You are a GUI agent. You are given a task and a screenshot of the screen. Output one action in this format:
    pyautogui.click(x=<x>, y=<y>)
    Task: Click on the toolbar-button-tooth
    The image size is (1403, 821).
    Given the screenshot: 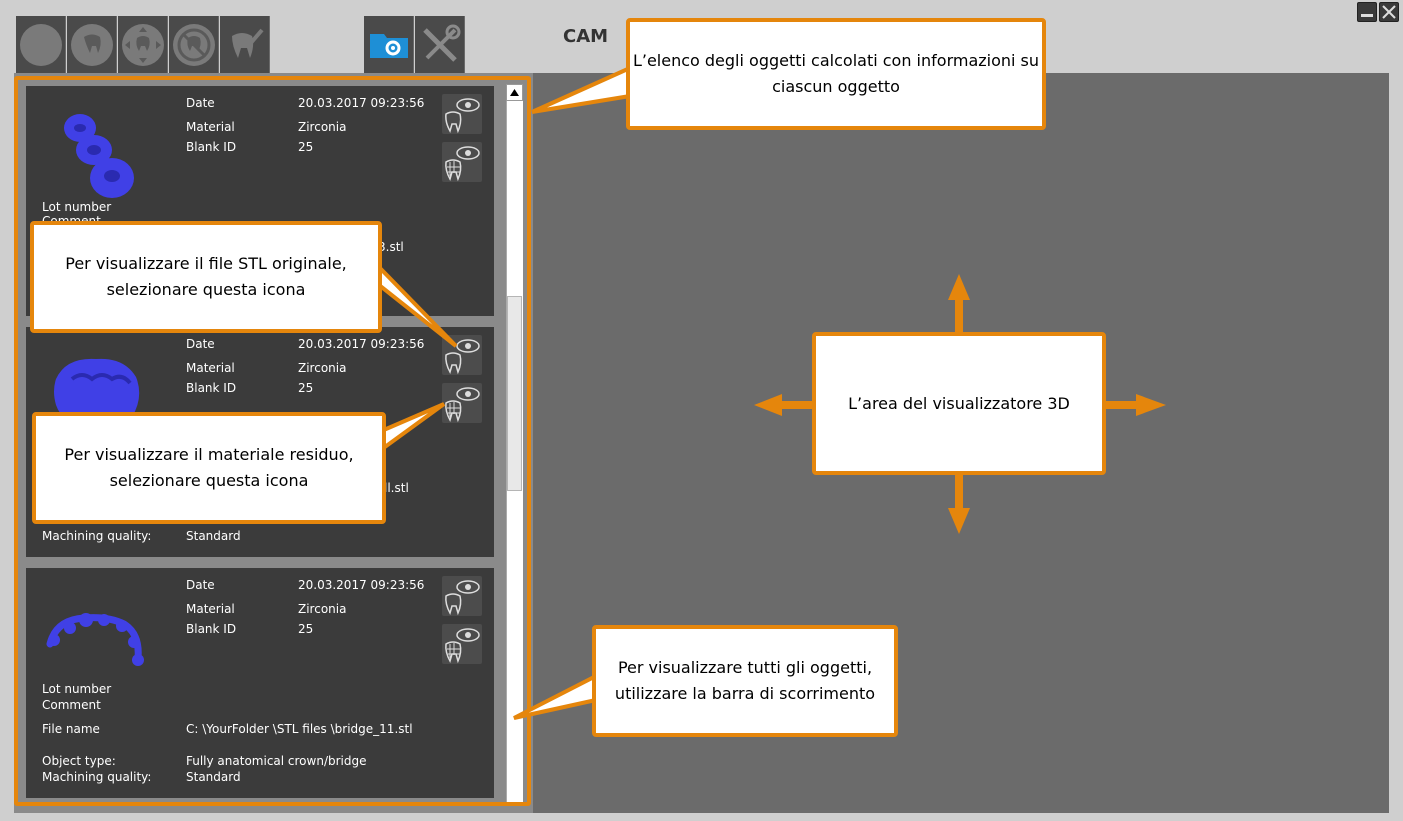 What is the action you would take?
    pyautogui.click(x=92, y=44)
    